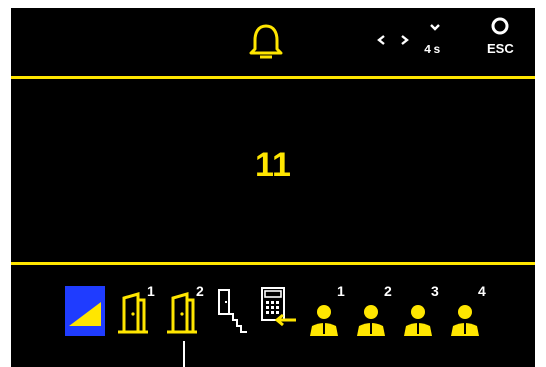 The image size is (546, 367). I want to click on bottom-divider, so click(273, 263).